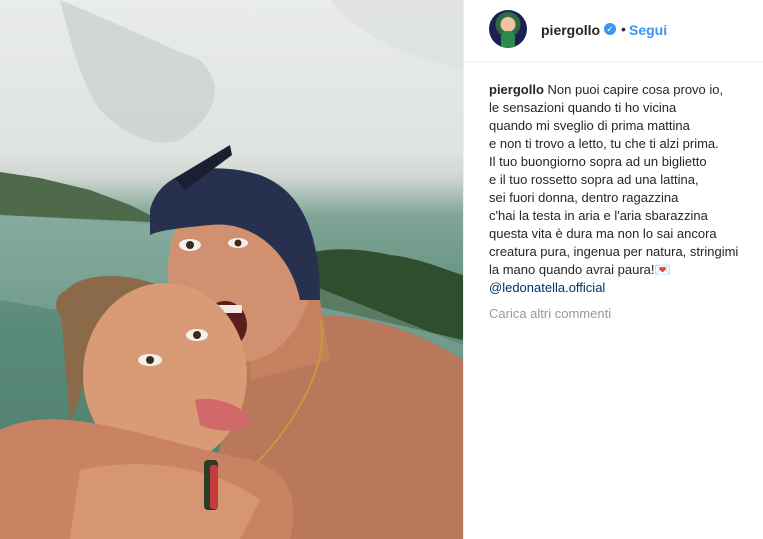  Describe the element at coordinates (635, 89) in the screenshot. I see `caption-line: Non puoi capire cosa provo io,` at that location.